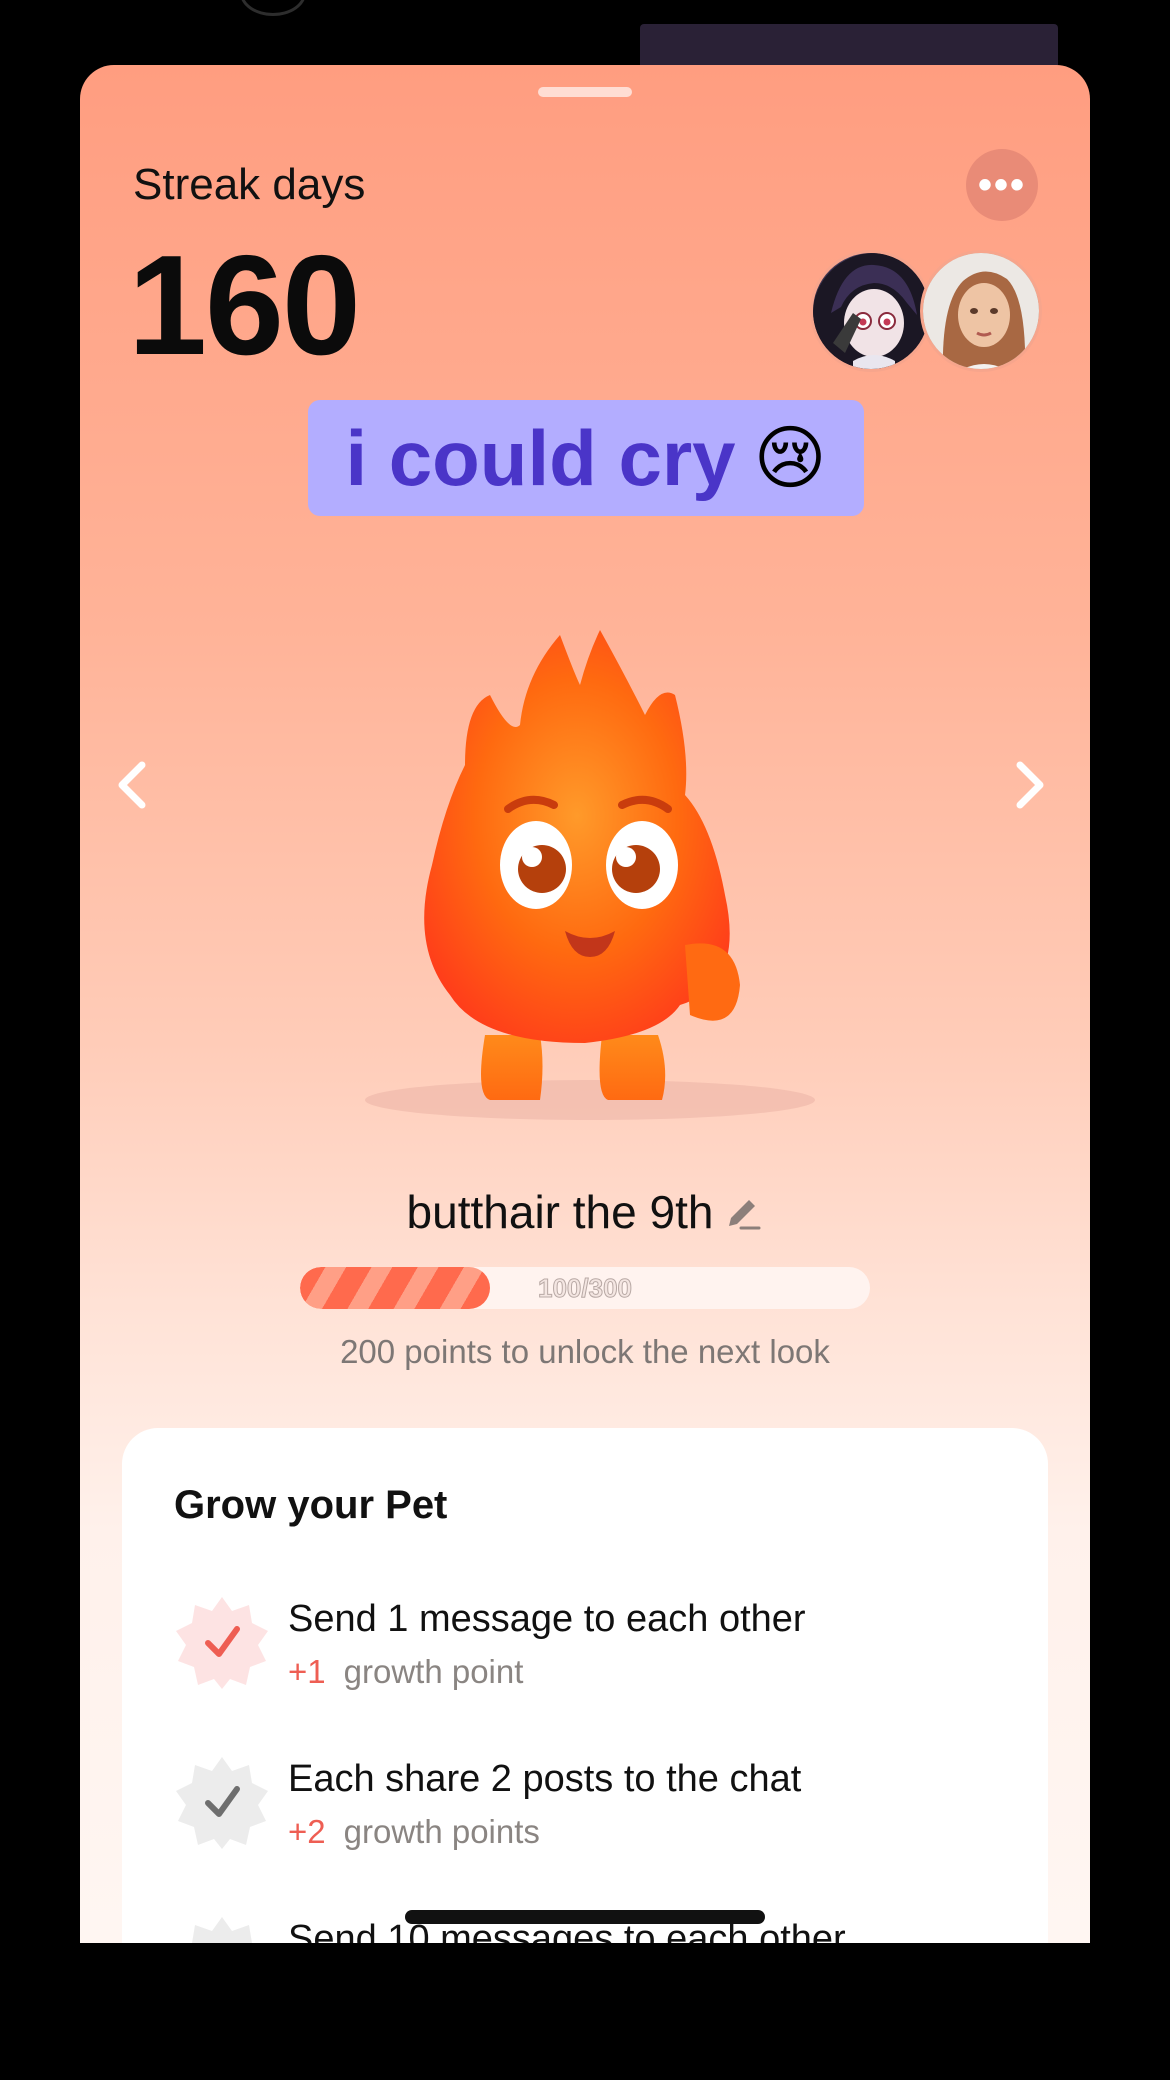 This screenshot has width=1170, height=2080. What do you see at coordinates (244, 305) in the screenshot?
I see `streak-count: 160` at bounding box center [244, 305].